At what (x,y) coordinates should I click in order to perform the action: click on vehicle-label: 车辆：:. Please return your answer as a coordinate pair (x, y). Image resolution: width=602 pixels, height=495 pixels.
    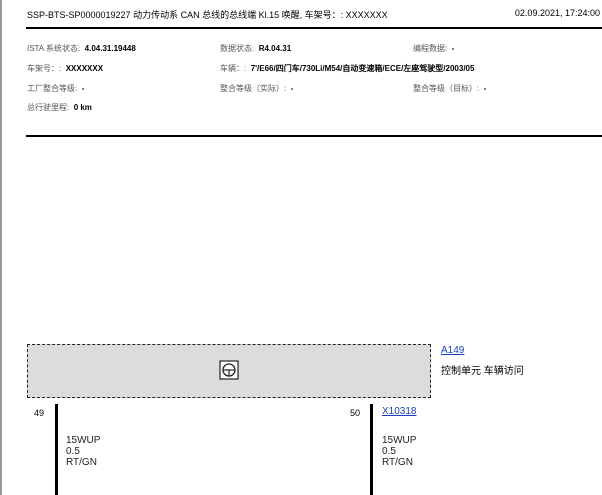
    Looking at the image, I should click on (233, 68).